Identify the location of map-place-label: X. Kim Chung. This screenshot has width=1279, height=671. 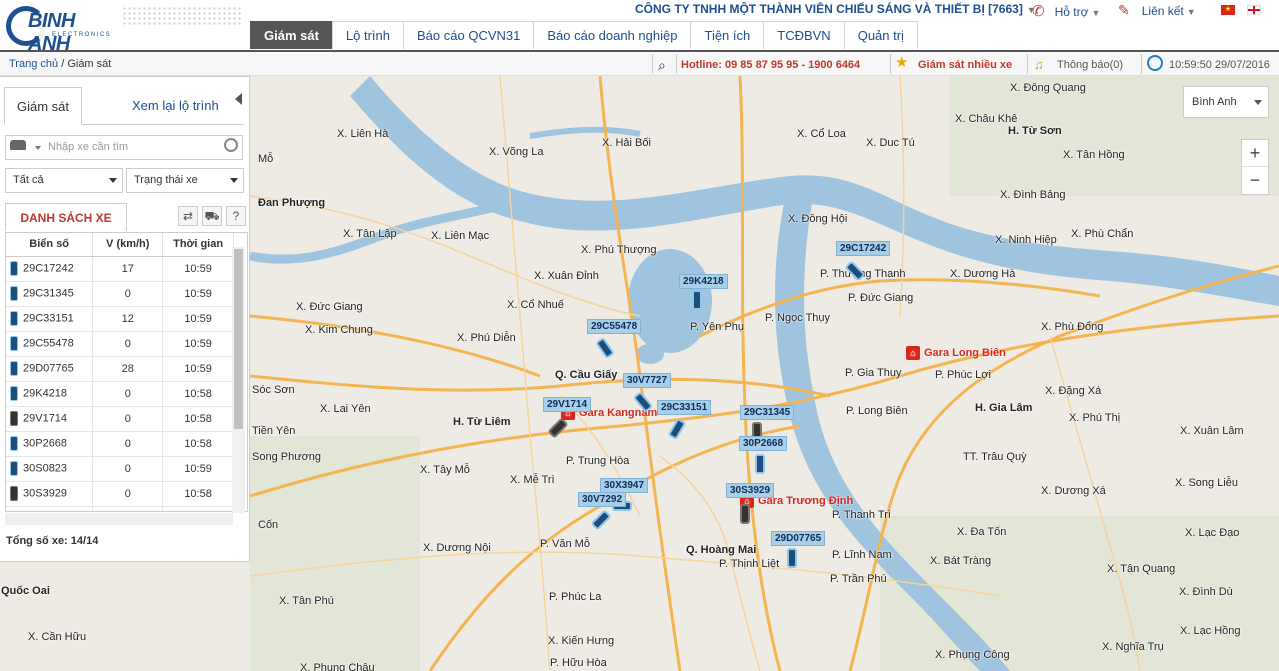
(339, 330).